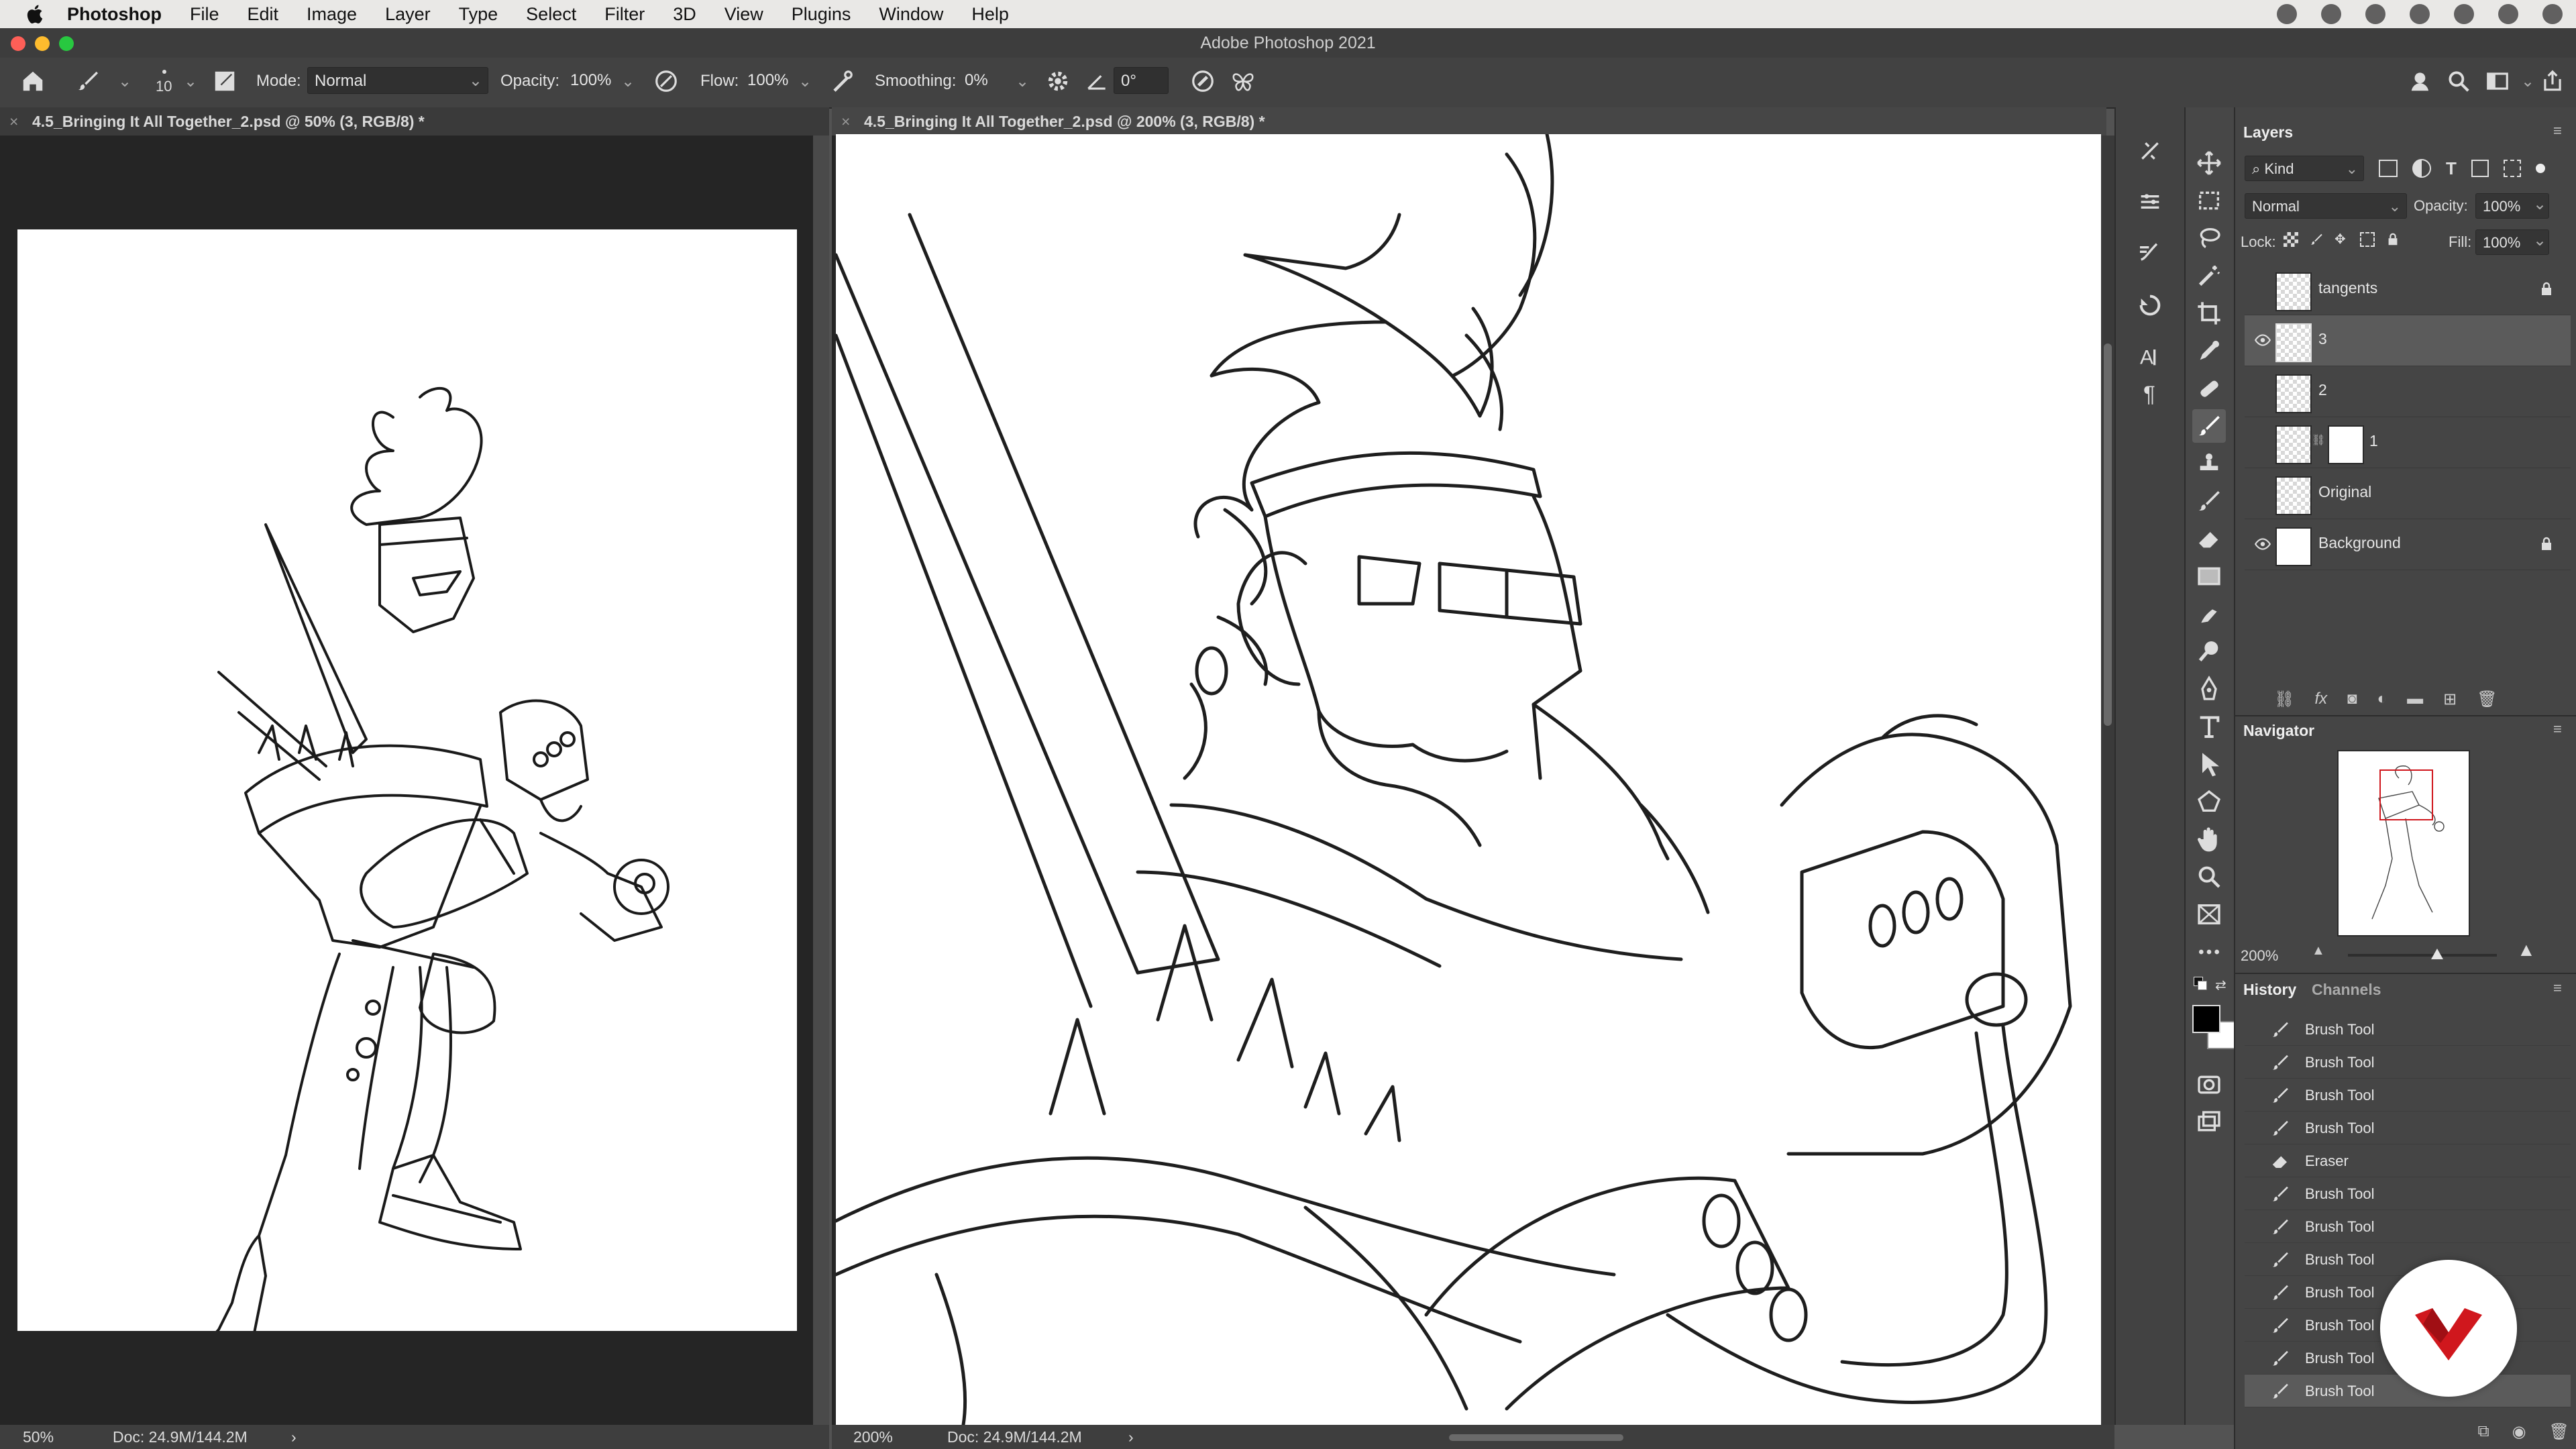  What do you see at coordinates (2331, 14) in the screenshot?
I see `time-machine-icon` at bounding box center [2331, 14].